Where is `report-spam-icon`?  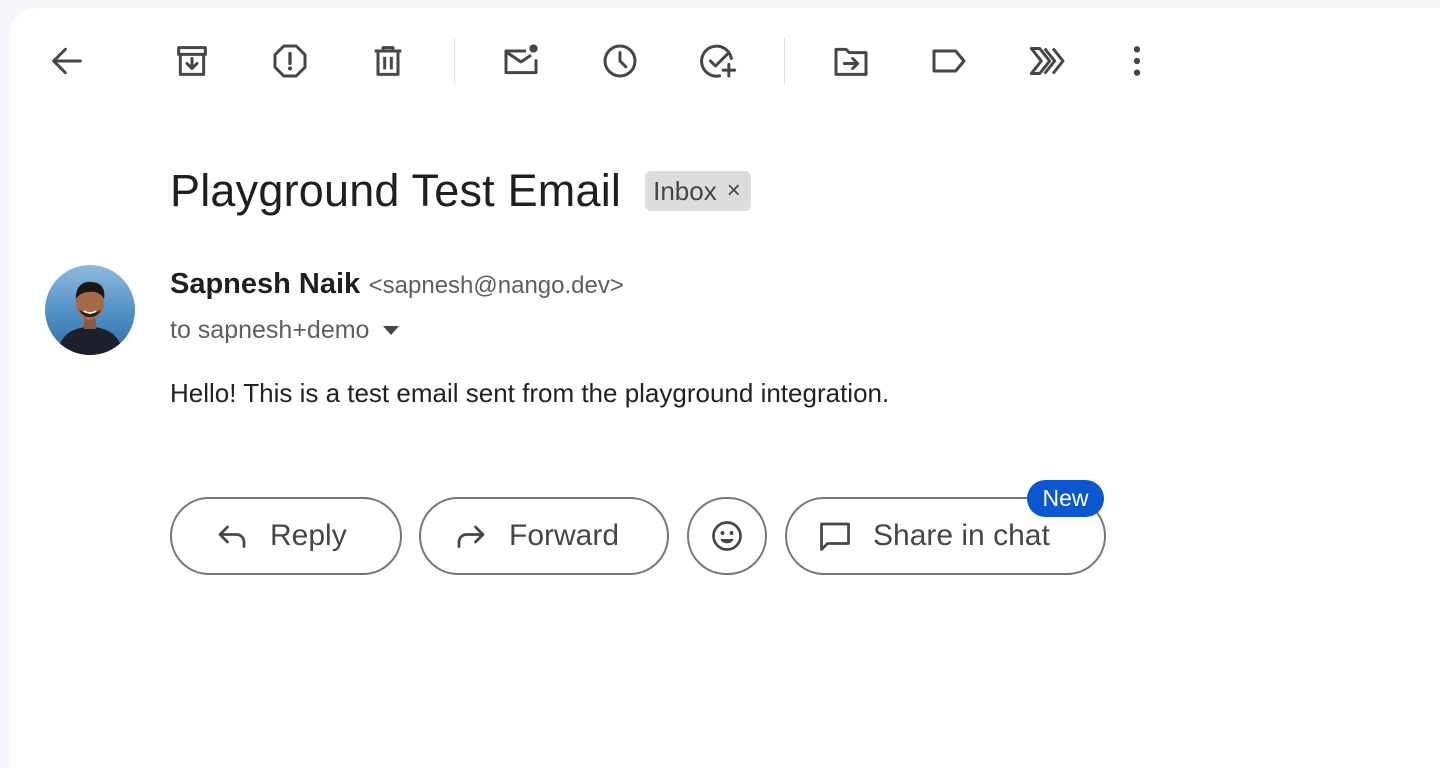
report-spam-icon is located at coordinates (290, 61).